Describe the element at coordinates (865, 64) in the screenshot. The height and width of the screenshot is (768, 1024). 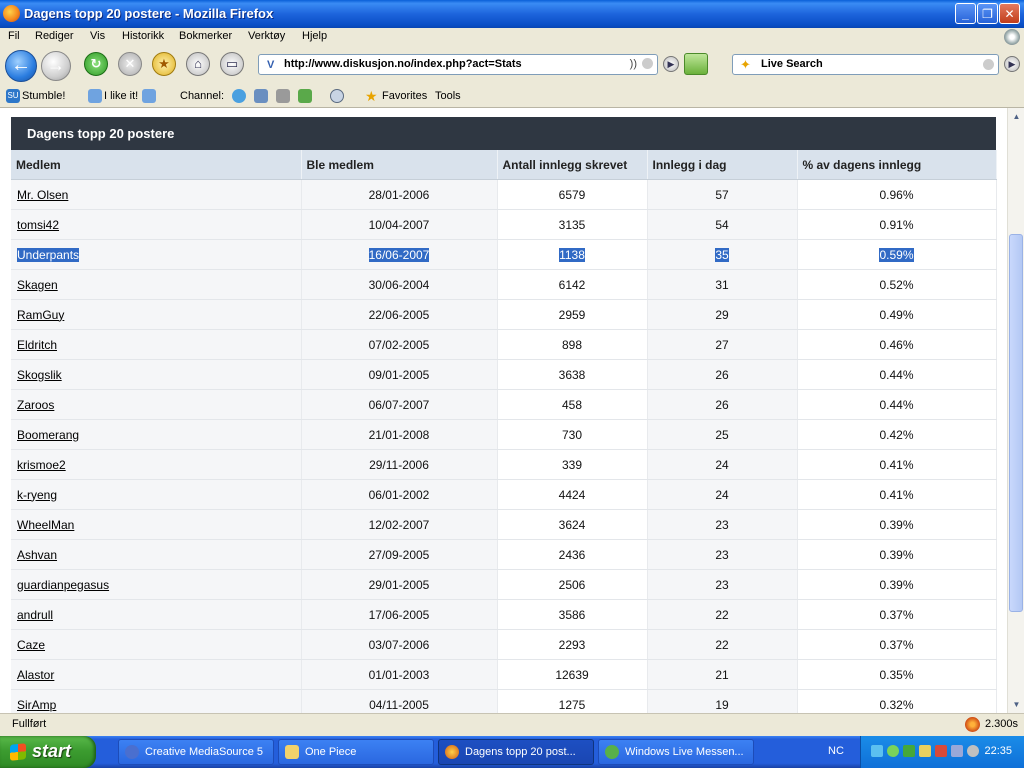
I see `search-box: ✦ Live Search` at that location.